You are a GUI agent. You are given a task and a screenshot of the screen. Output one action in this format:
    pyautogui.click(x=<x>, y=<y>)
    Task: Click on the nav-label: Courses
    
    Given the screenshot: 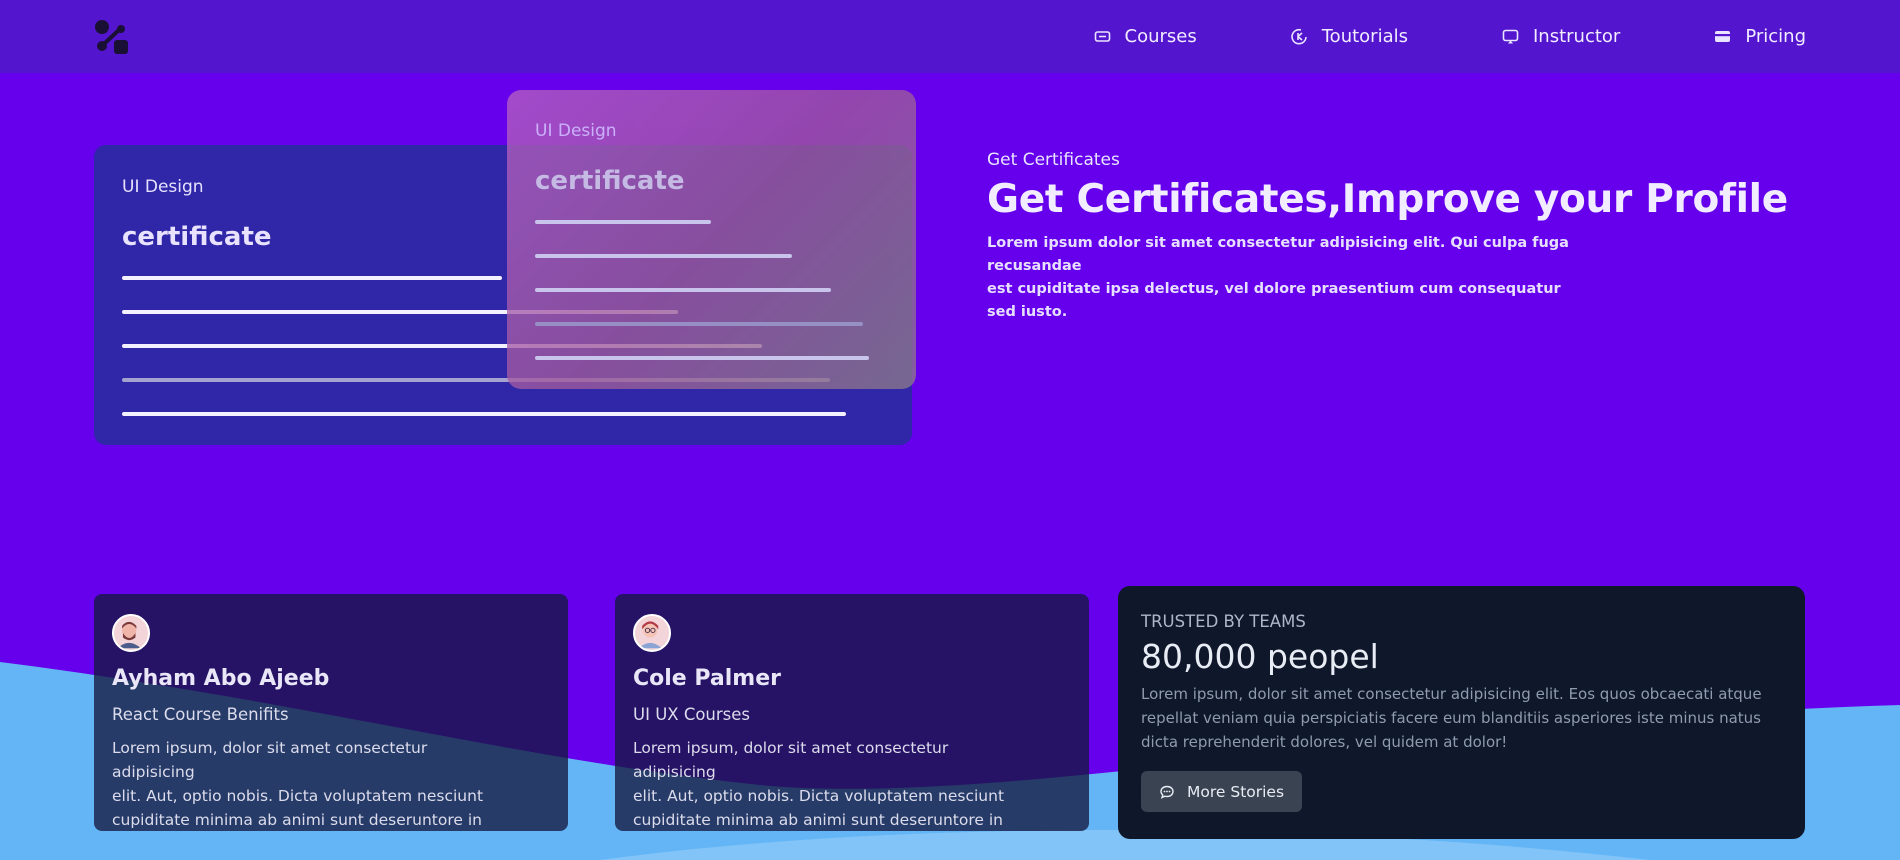 What is the action you would take?
    pyautogui.click(x=1160, y=36)
    